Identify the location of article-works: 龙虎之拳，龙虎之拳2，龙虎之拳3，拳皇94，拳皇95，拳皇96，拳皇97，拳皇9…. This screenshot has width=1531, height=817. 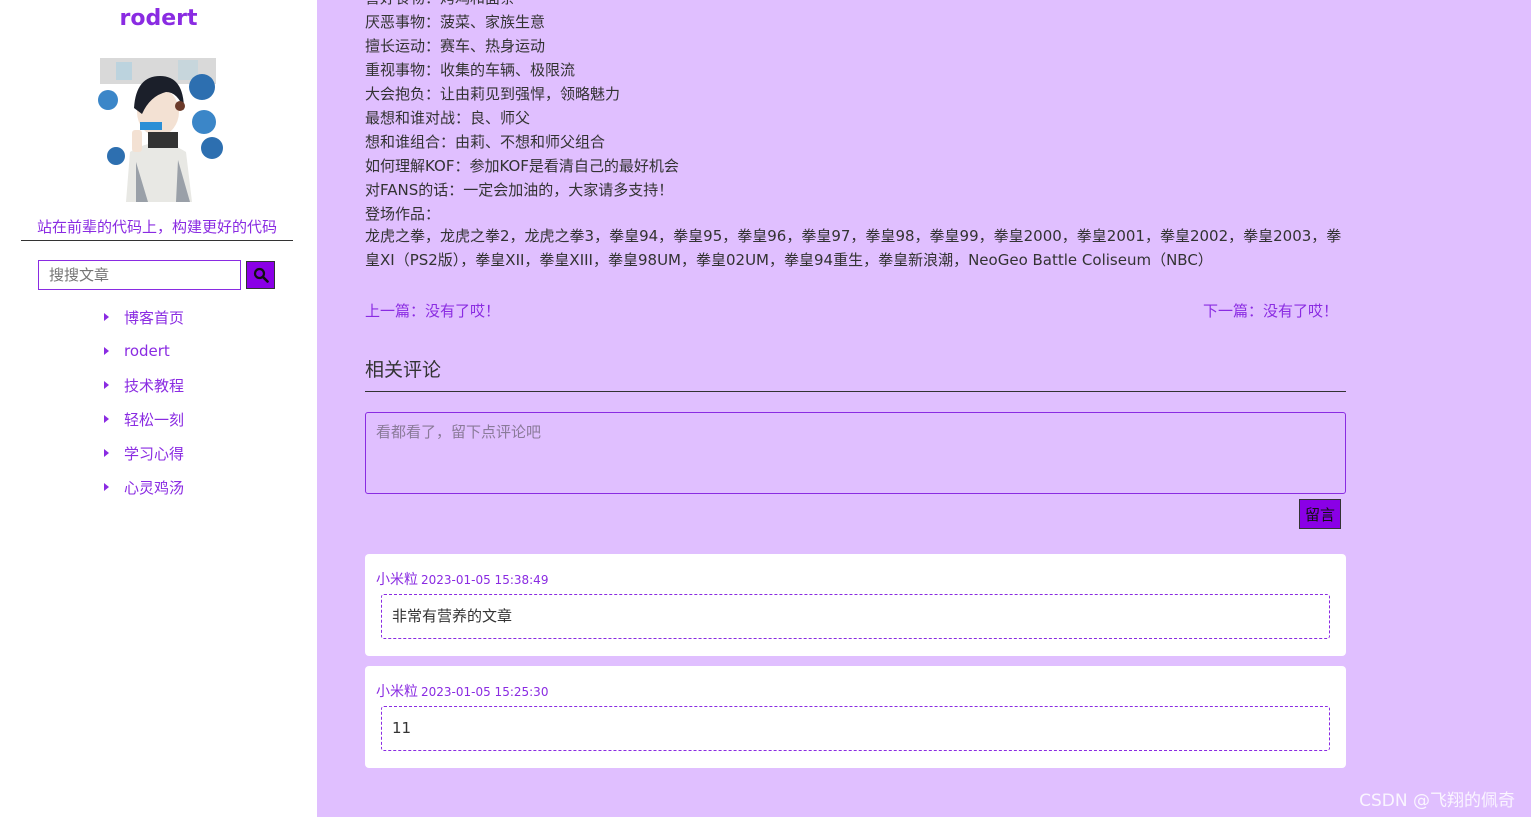
(853, 248).